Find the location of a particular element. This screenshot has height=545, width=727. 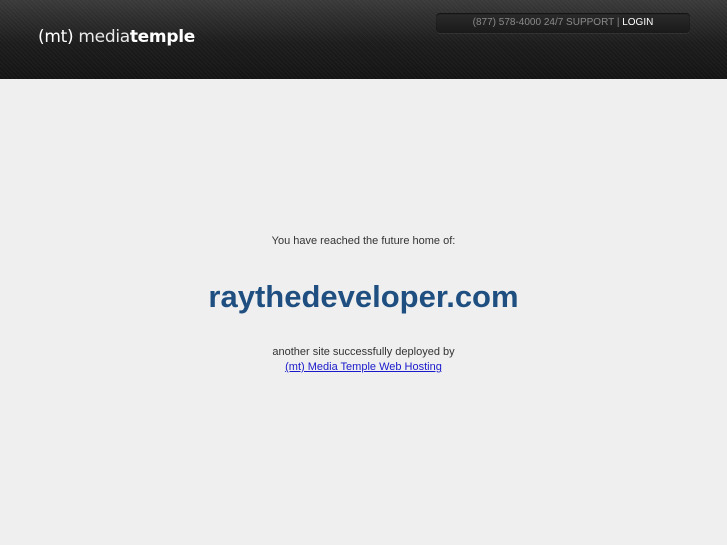

host-link-wrapper: (mt) Media Temple Web Hosting is located at coordinates (363, 367).